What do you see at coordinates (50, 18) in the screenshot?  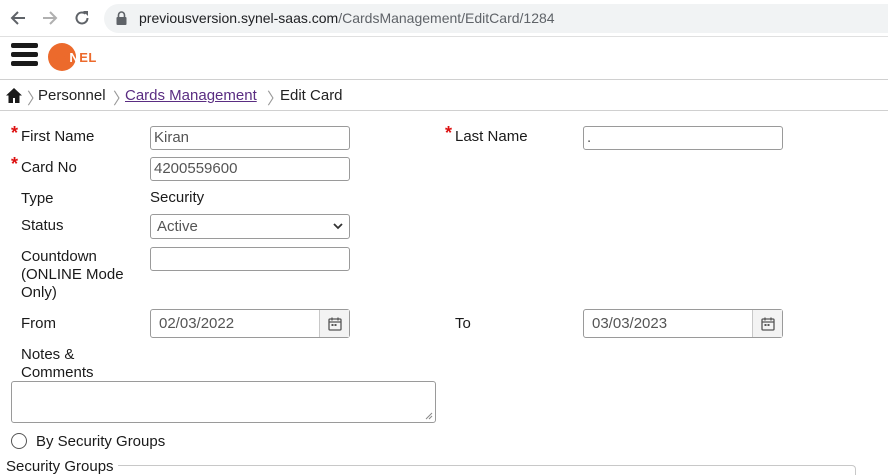 I see `forward-arrow-icon` at bounding box center [50, 18].